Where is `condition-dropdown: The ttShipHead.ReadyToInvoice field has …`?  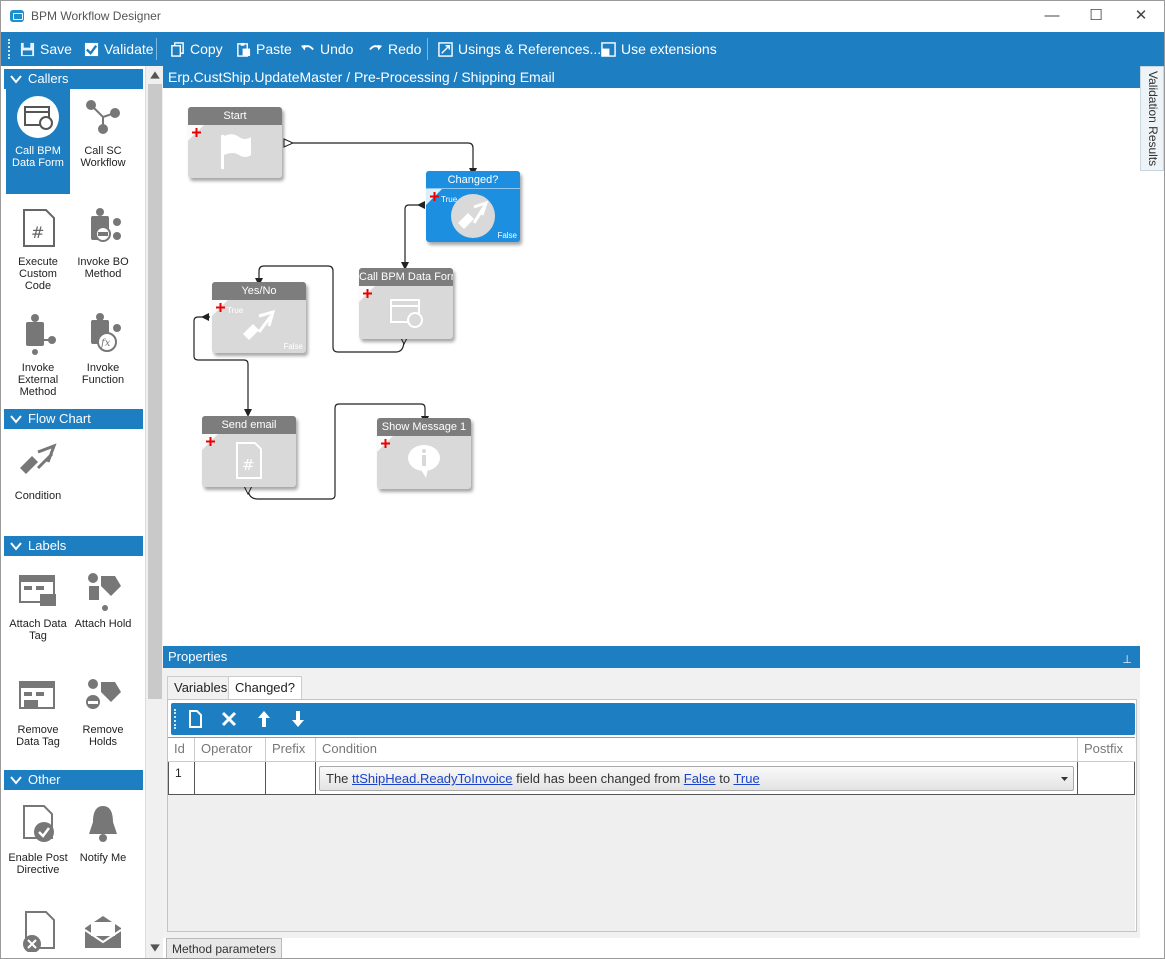 condition-dropdown: The ttShipHead.ReadyToInvoice field has … is located at coordinates (696, 778).